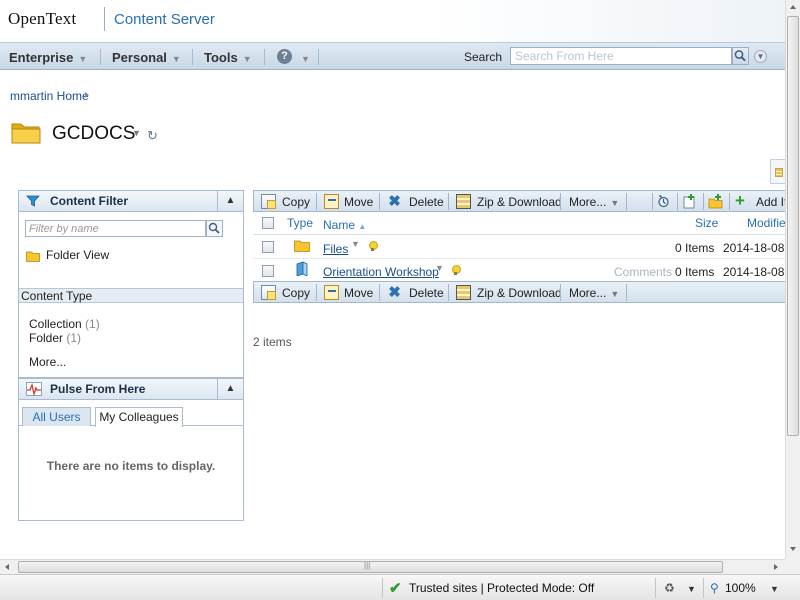  I want to click on content-filter-title: Content Filter, so click(89, 201).